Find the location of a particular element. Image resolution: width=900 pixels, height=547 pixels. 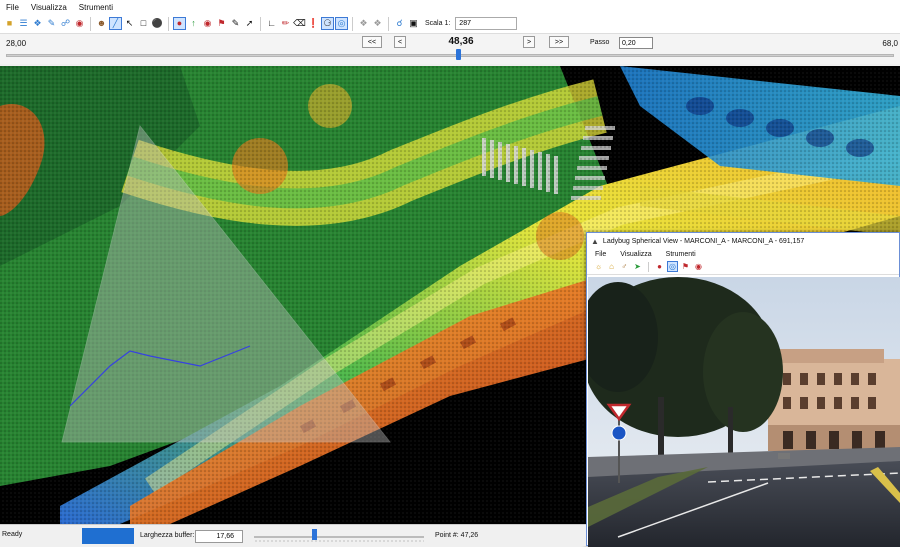

person-icon: ♂ is located at coordinates (624, 266).